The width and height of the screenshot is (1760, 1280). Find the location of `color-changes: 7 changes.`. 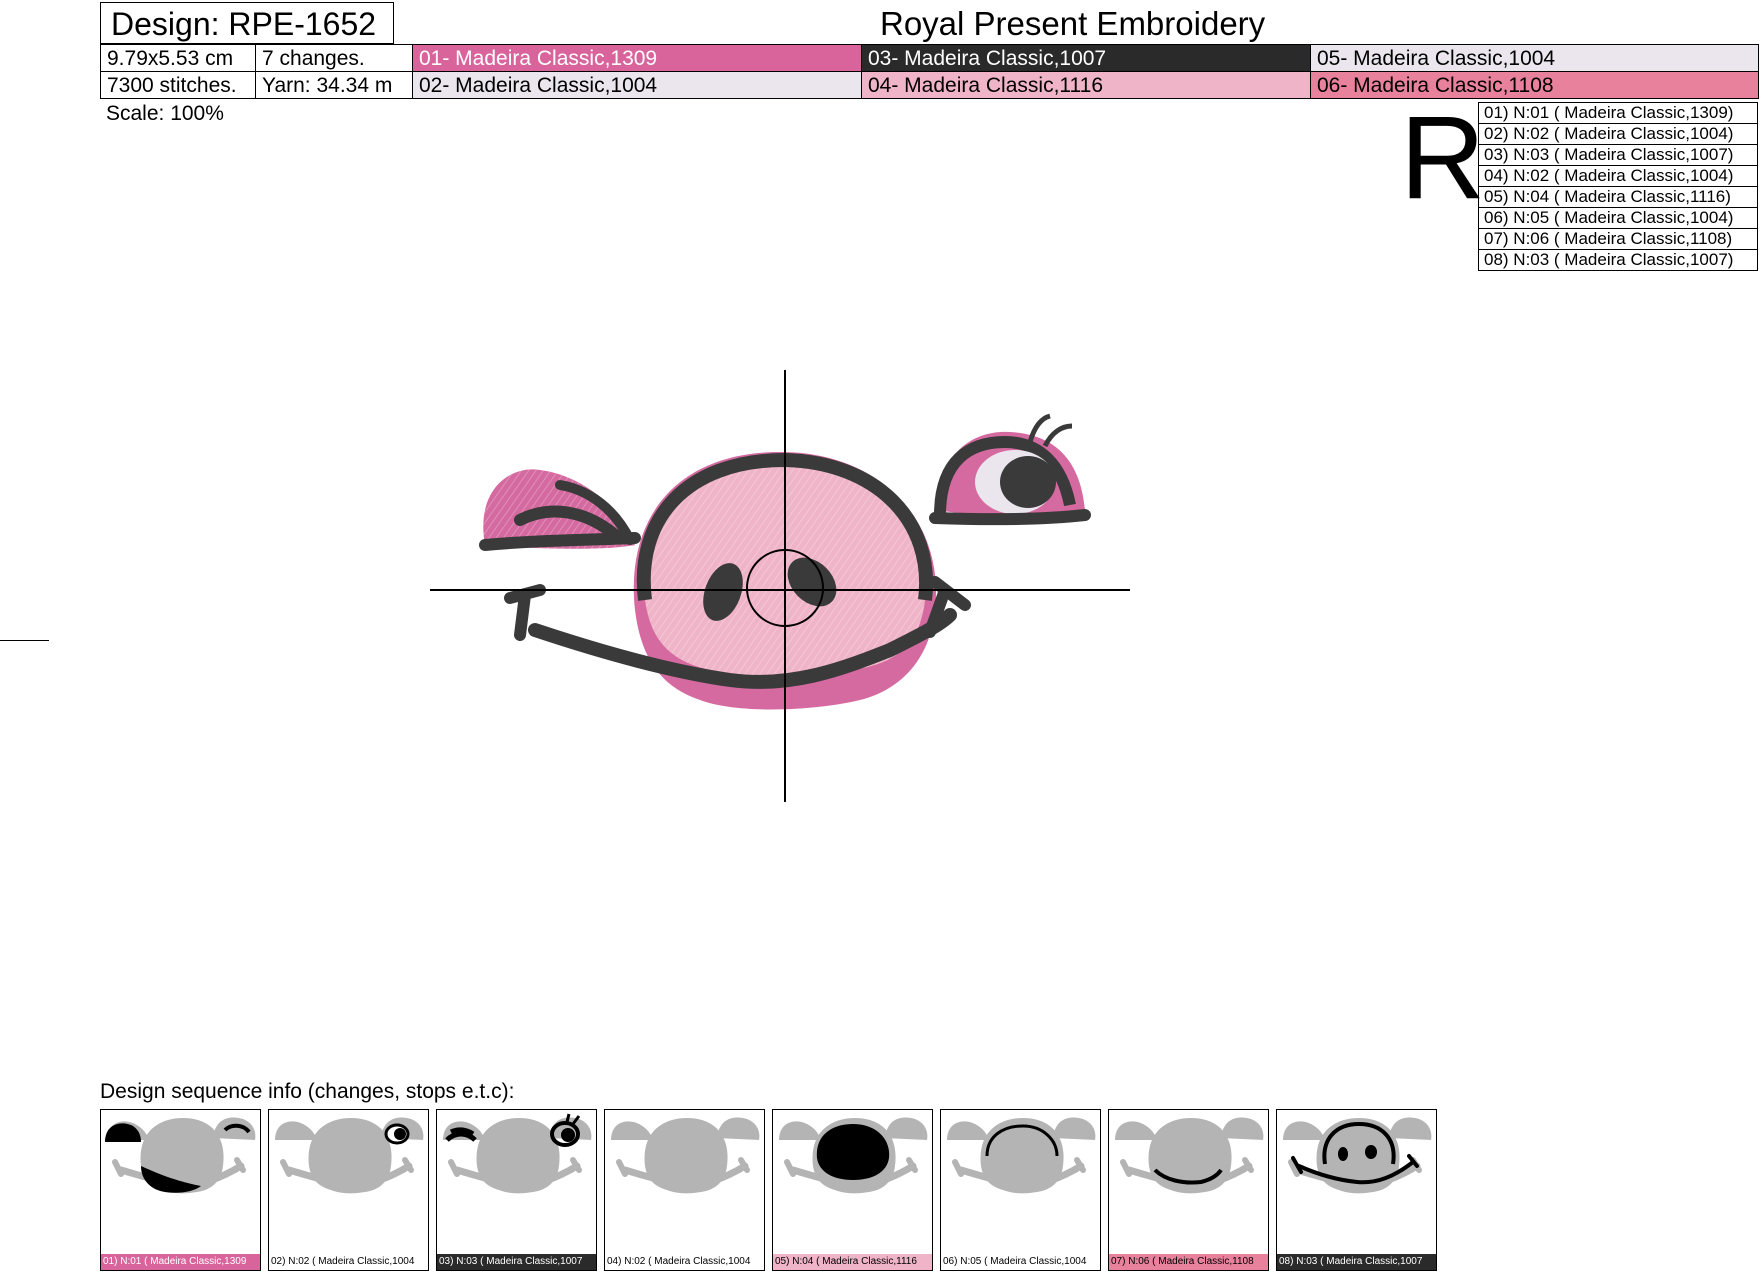

color-changes: 7 changes. is located at coordinates (334, 58).